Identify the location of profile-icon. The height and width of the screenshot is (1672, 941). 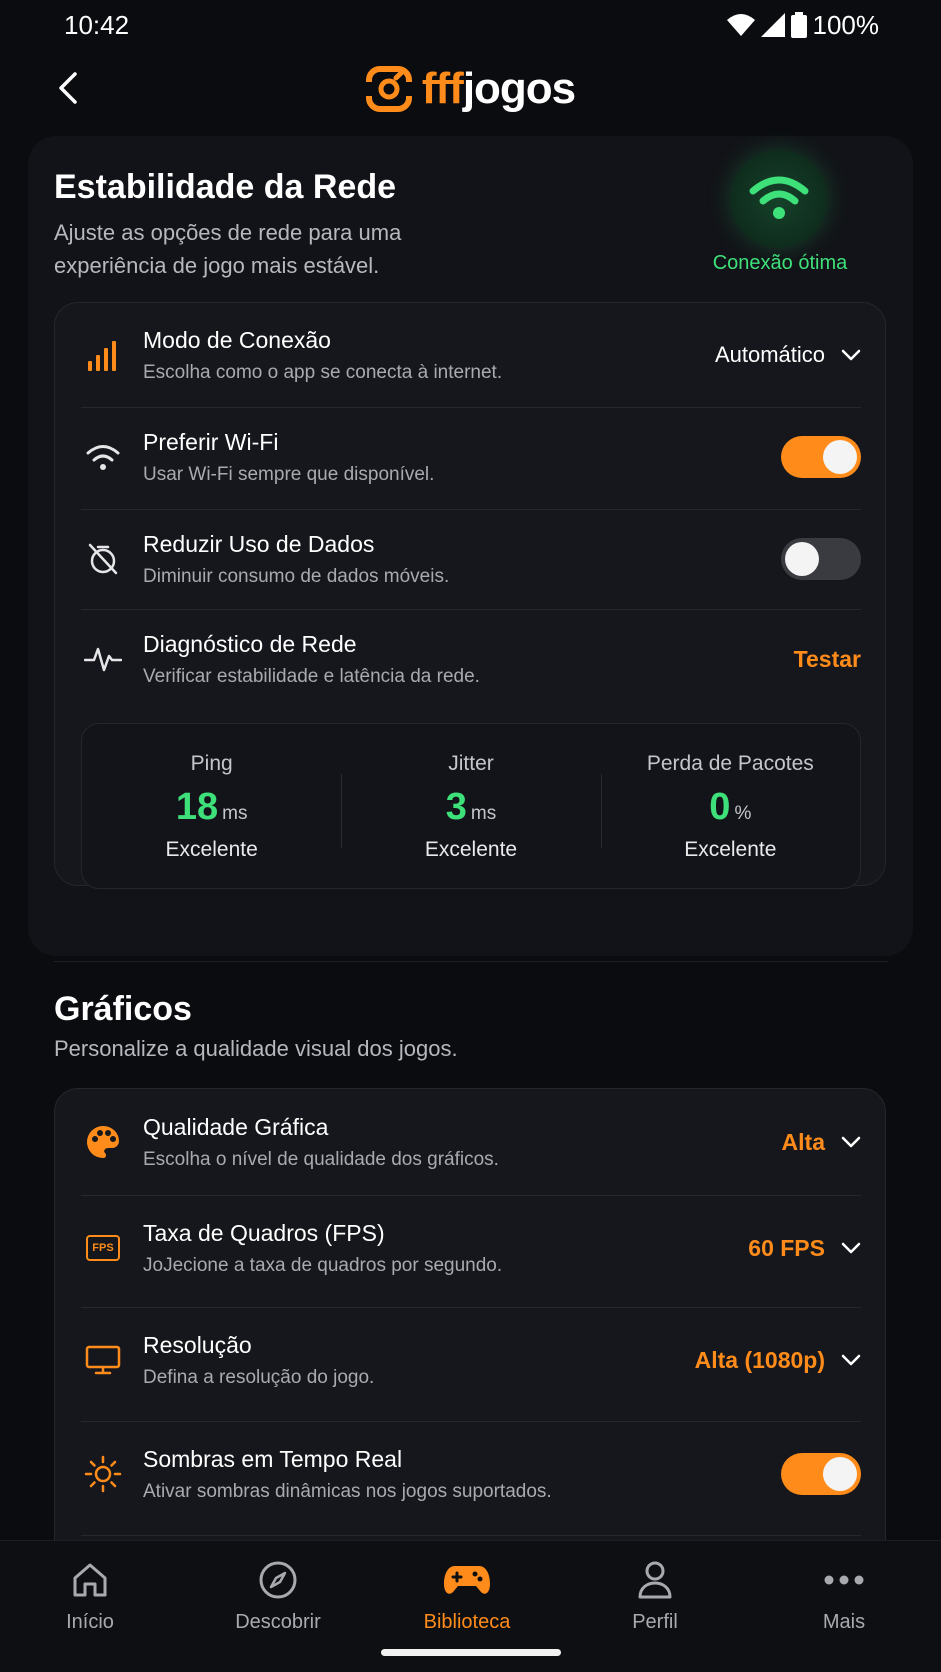
(655, 1580).